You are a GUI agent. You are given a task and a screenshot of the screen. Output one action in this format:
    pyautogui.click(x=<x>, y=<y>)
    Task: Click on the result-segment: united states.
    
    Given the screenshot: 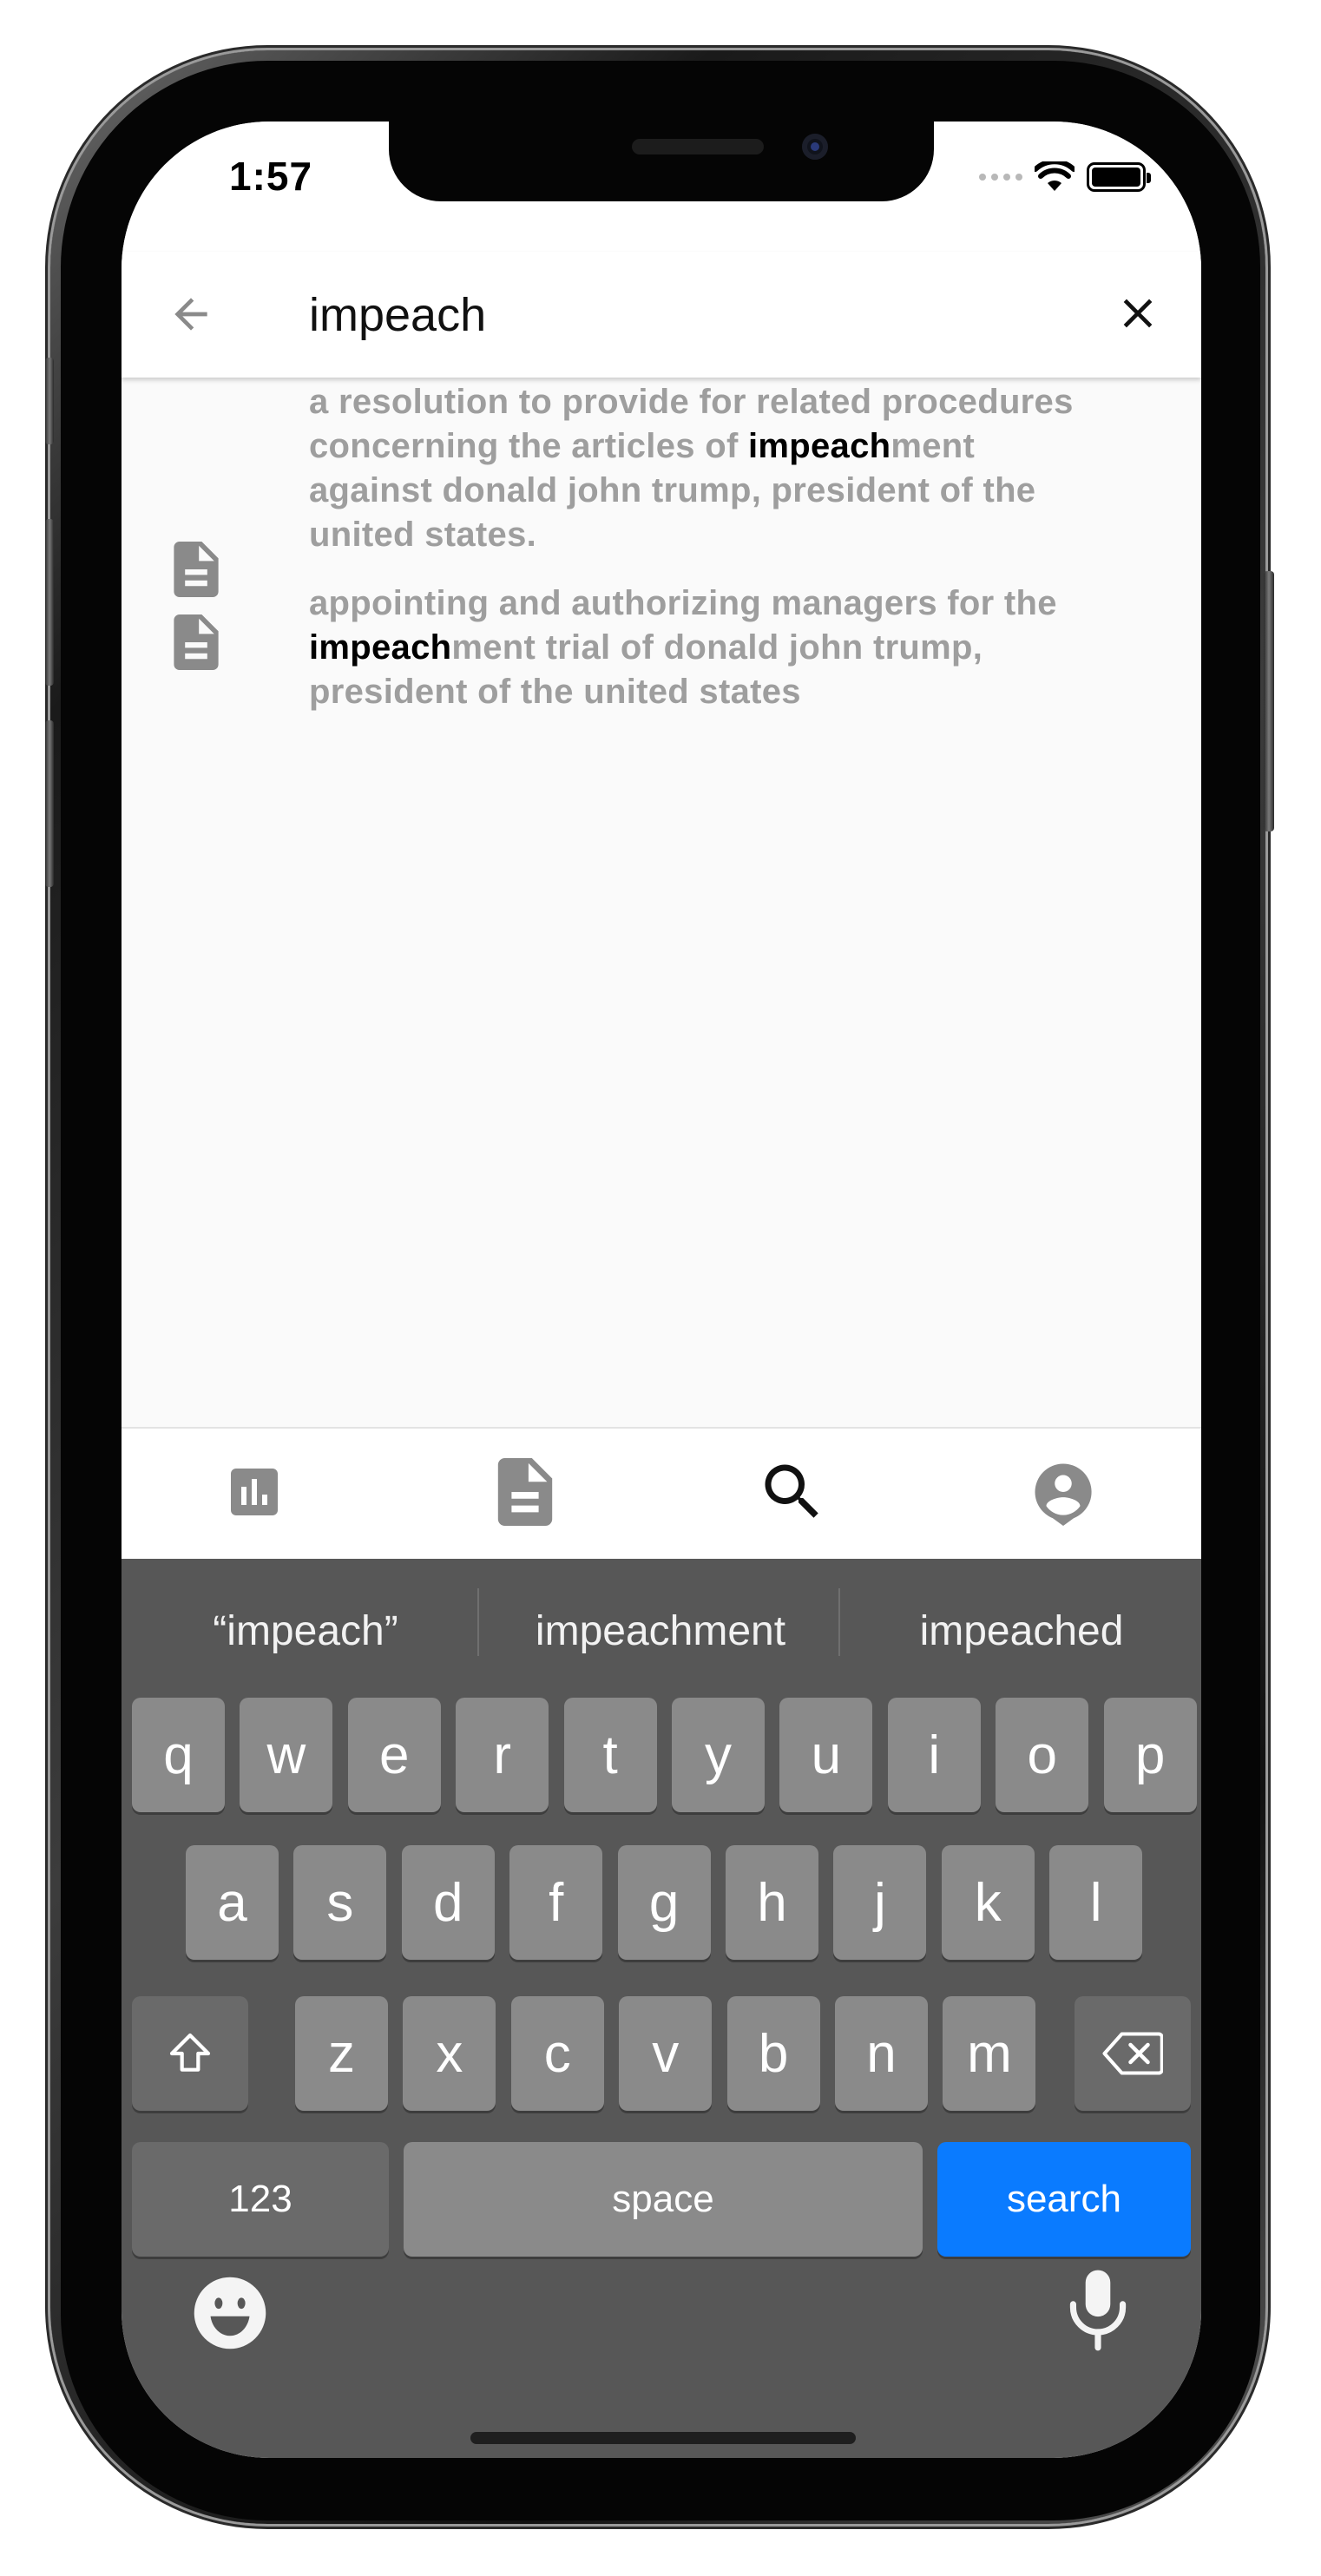 What is the action you would take?
    pyautogui.click(x=423, y=535)
    